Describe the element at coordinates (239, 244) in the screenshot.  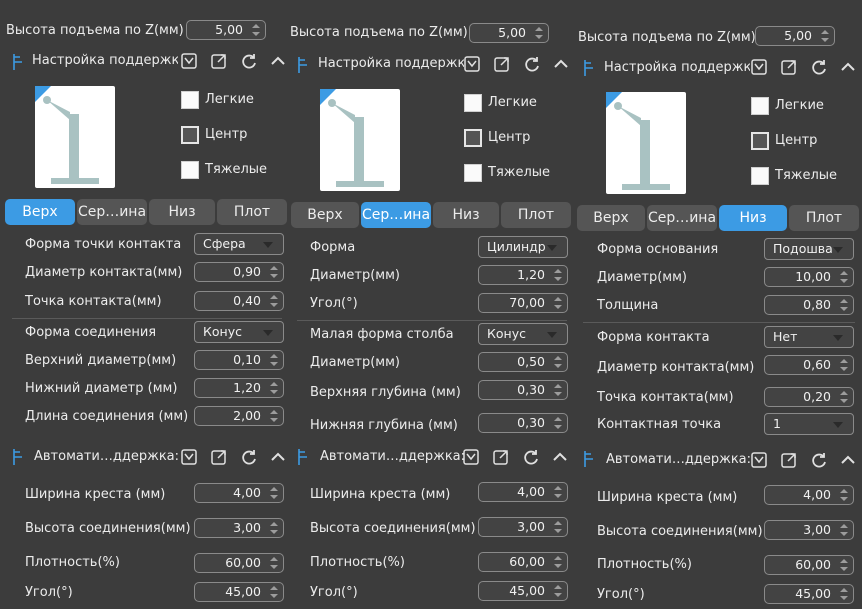
I see `contact-shape-select: Сфера` at that location.